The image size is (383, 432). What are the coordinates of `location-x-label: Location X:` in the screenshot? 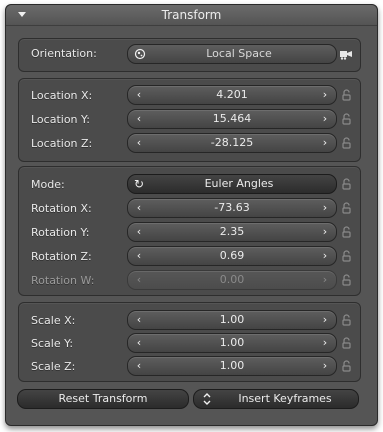 It's located at (62, 95).